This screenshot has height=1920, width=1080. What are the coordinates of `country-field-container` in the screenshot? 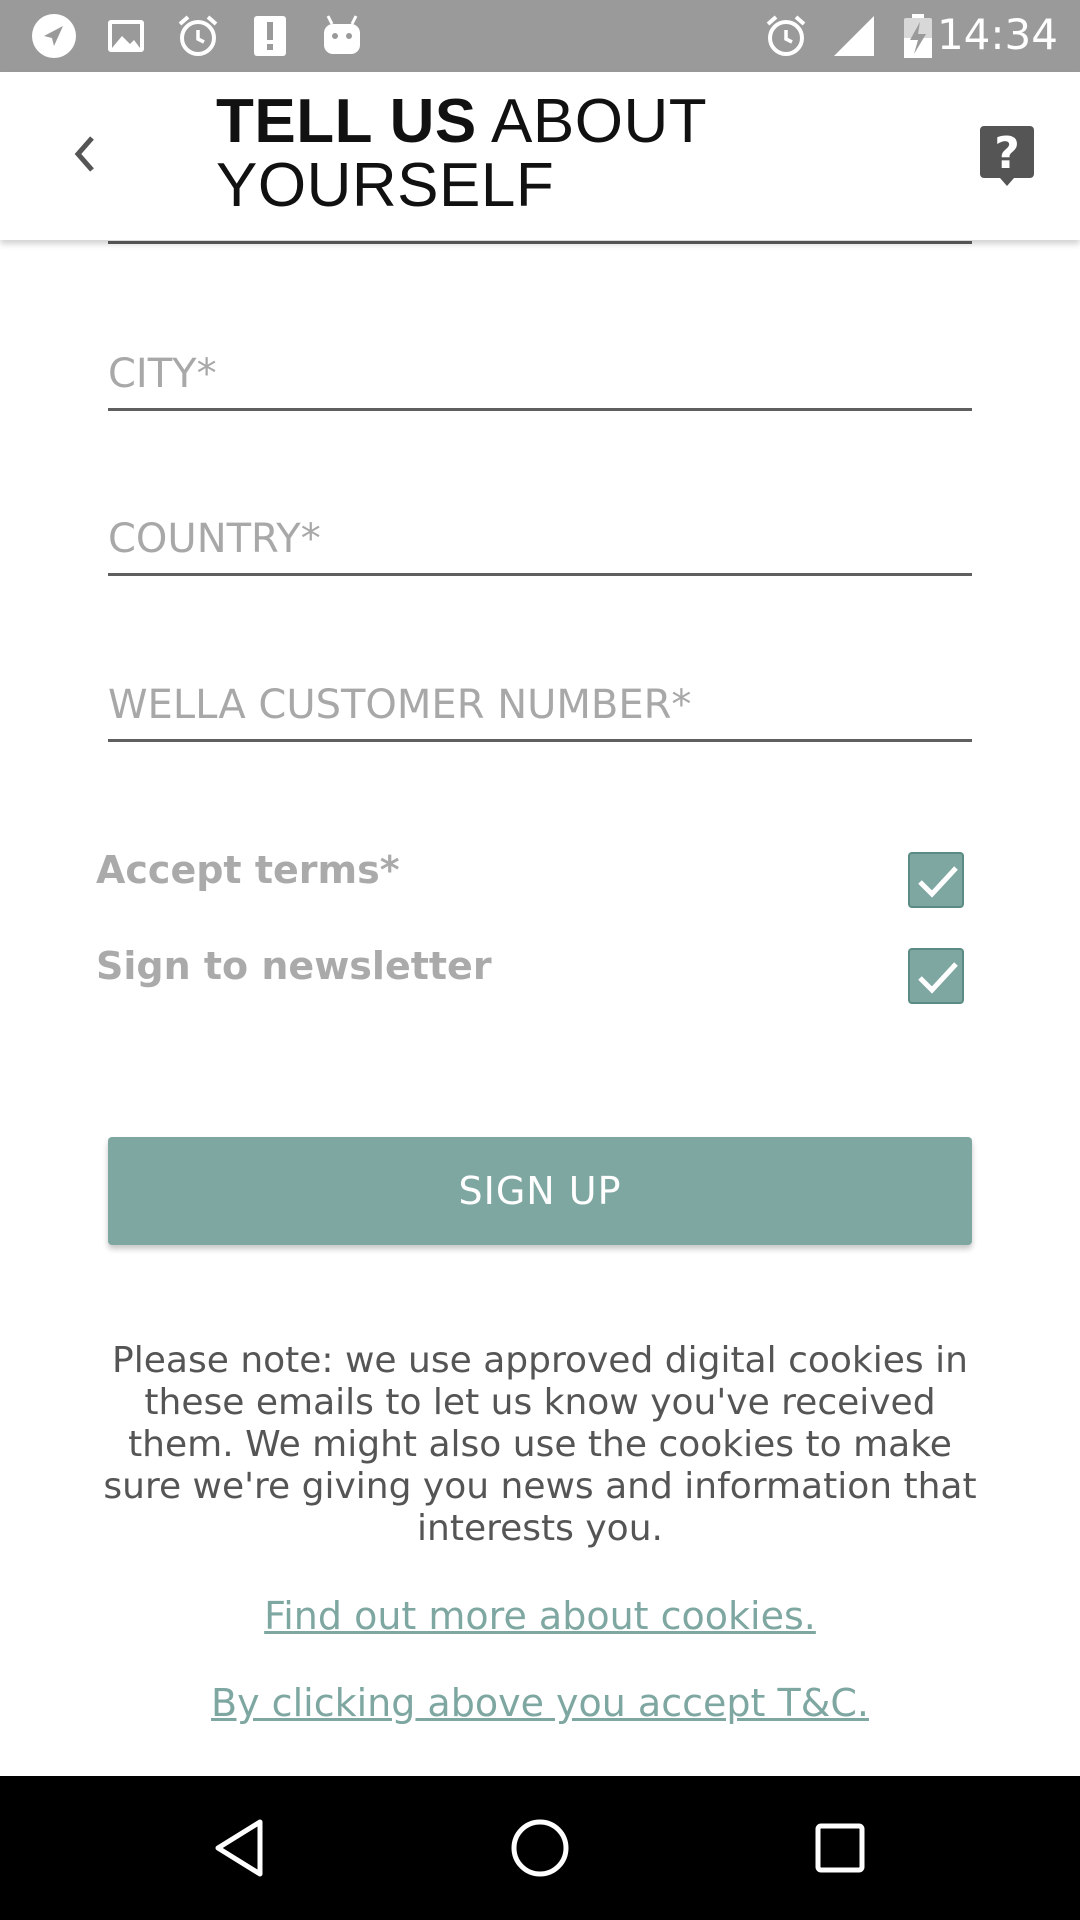 It's located at (540, 531).